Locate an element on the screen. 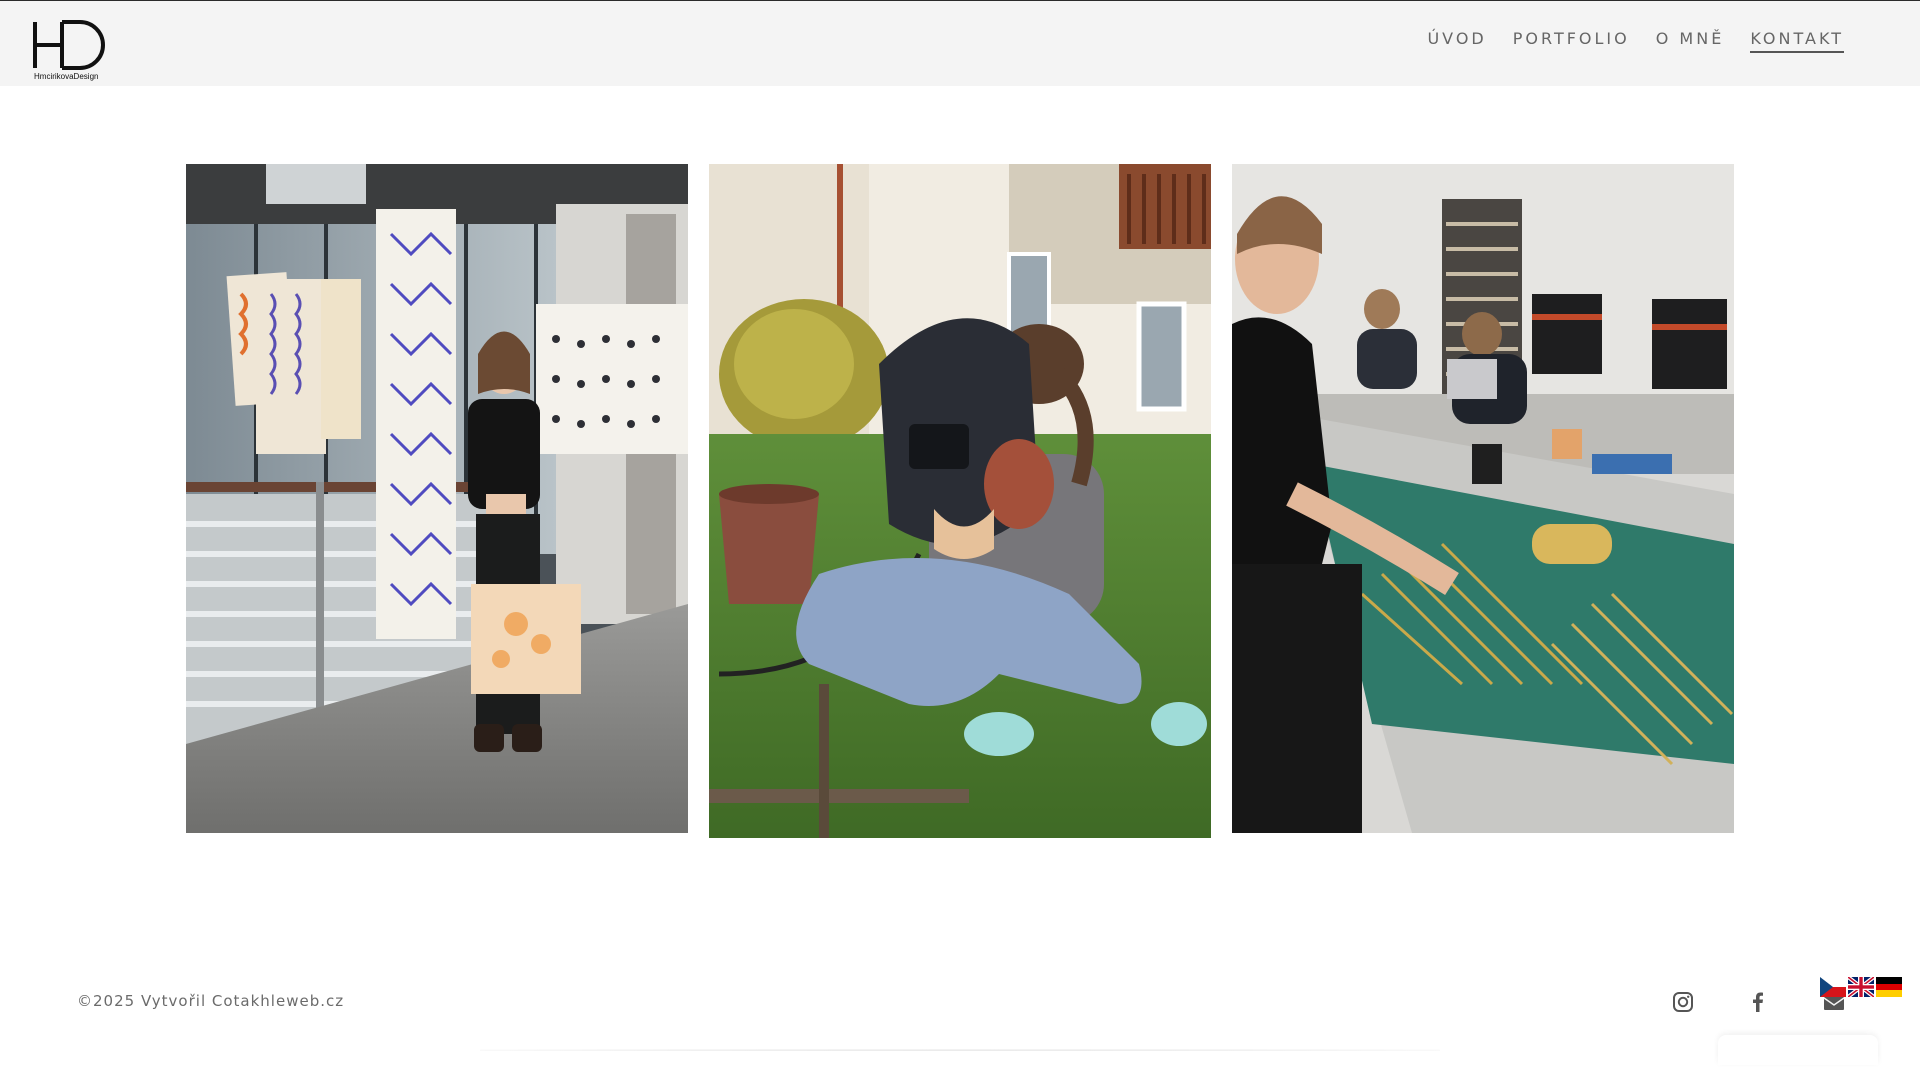  logo-caption: HmcirikovaDesign is located at coordinates (66, 76).